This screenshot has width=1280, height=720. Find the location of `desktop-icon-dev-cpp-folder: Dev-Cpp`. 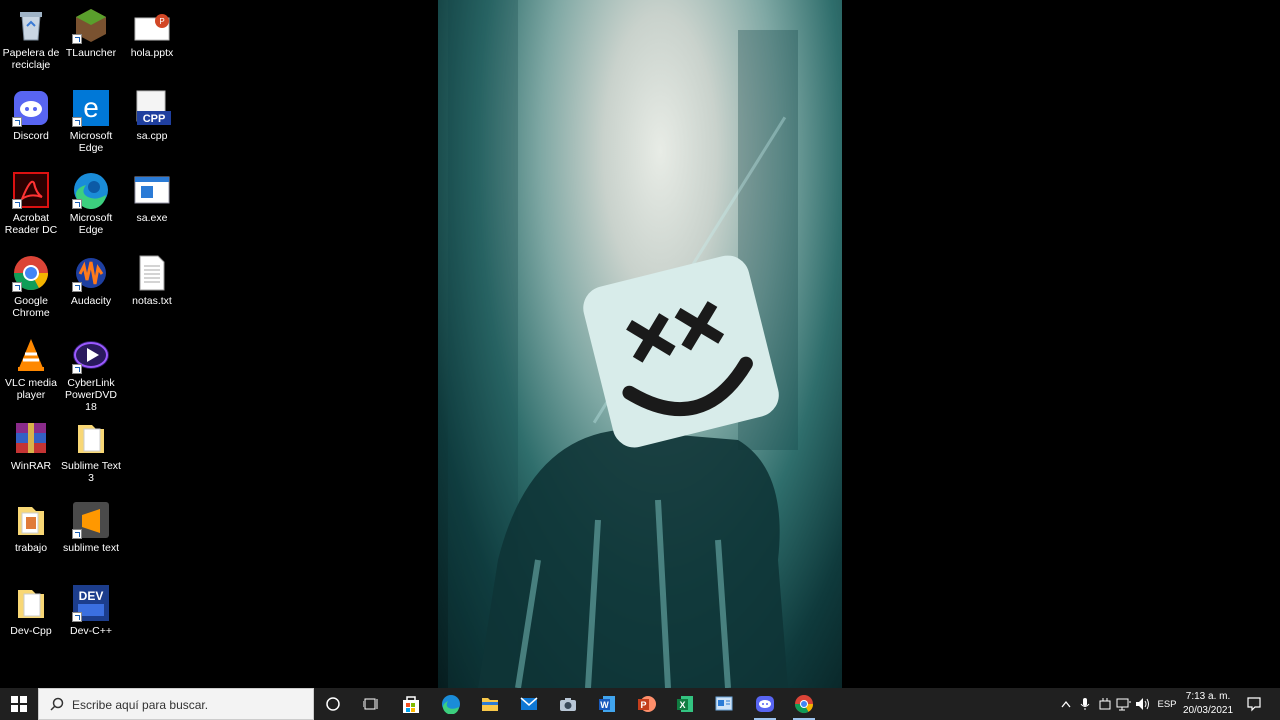

desktop-icon-dev-cpp-folder: Dev-Cpp is located at coordinates (31, 610).